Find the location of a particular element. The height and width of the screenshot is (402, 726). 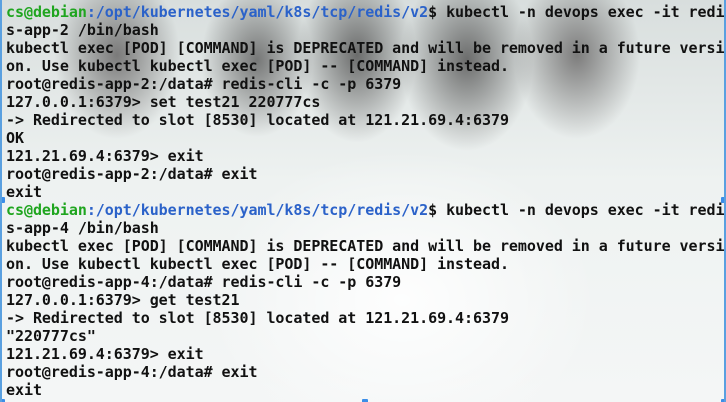

resize-handle-right is located at coordinates (722, 200).